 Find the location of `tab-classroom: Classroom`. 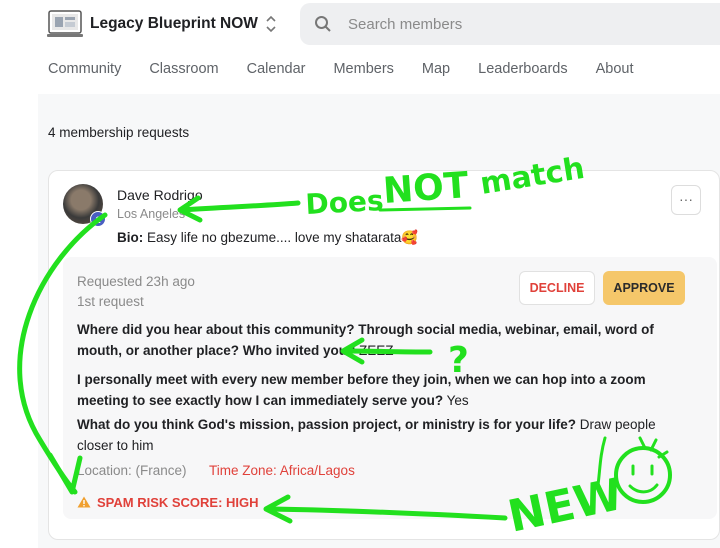

tab-classroom: Classroom is located at coordinates (183, 69).